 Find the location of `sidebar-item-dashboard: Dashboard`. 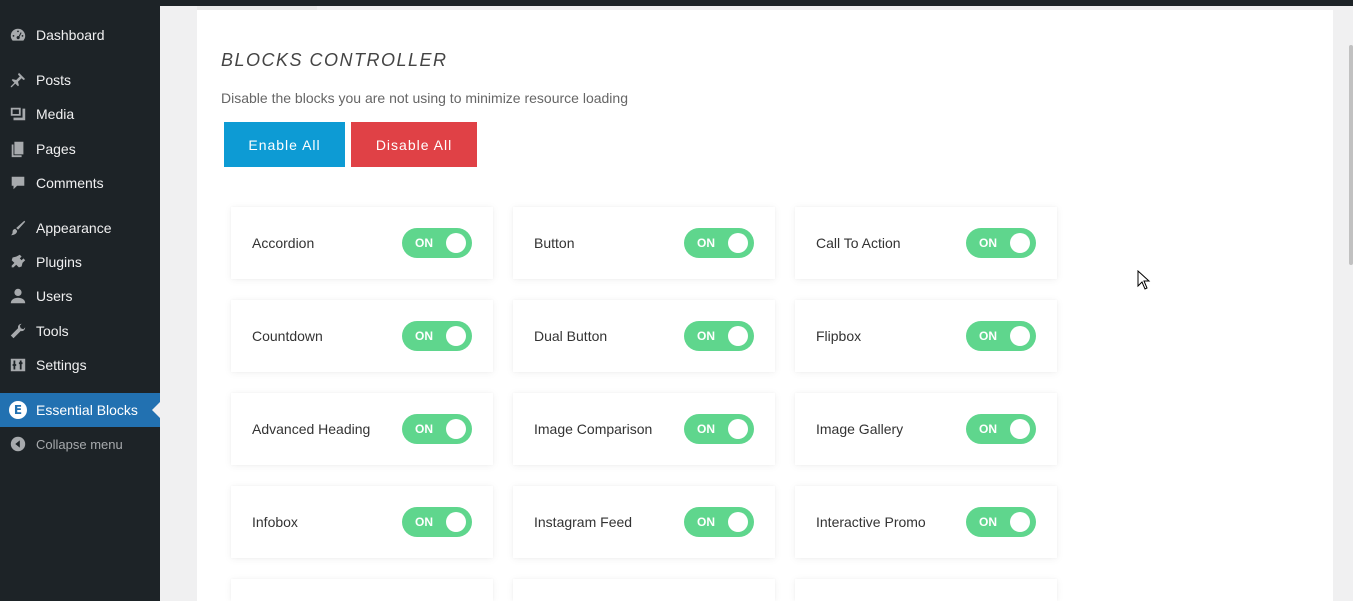

sidebar-item-dashboard: Dashboard is located at coordinates (80, 35).